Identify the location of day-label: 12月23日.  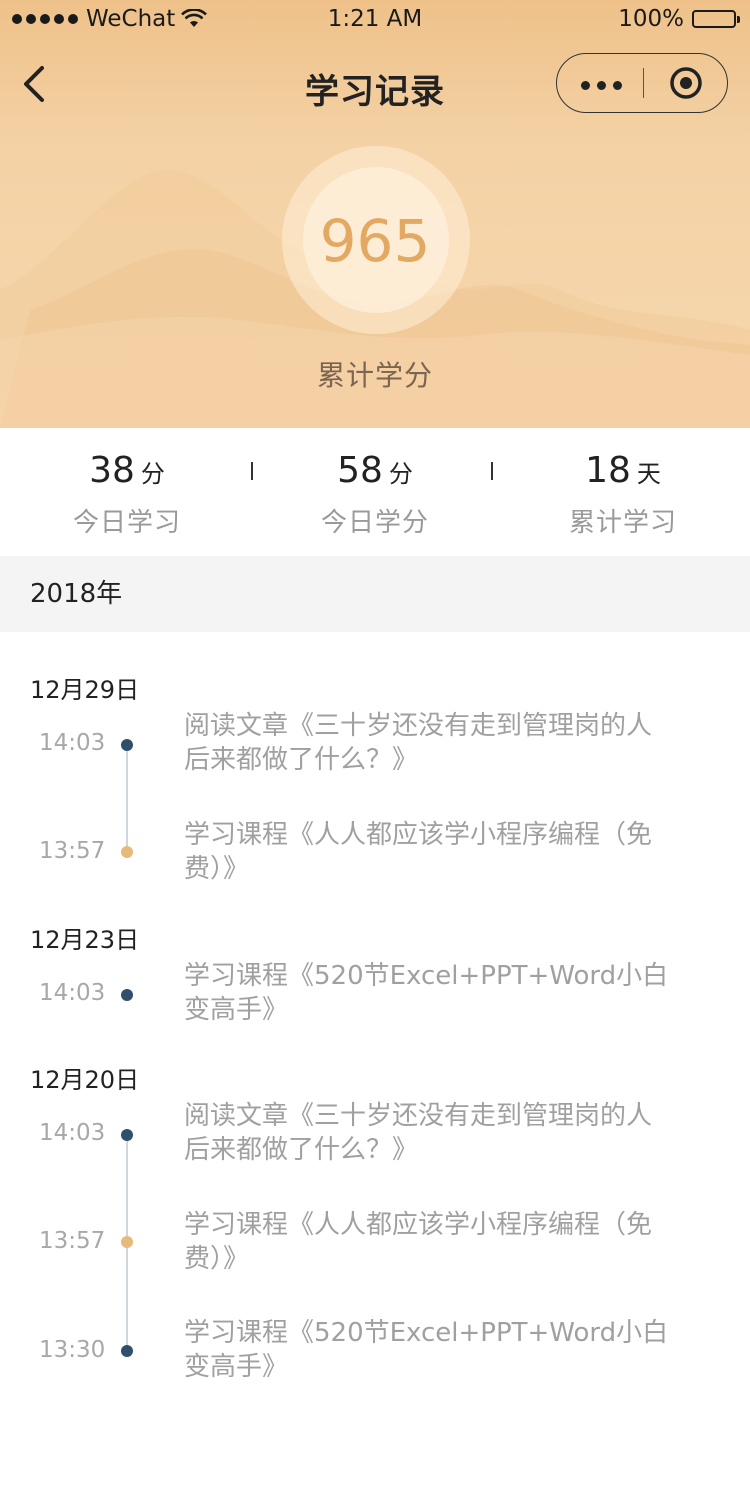
(85, 940).